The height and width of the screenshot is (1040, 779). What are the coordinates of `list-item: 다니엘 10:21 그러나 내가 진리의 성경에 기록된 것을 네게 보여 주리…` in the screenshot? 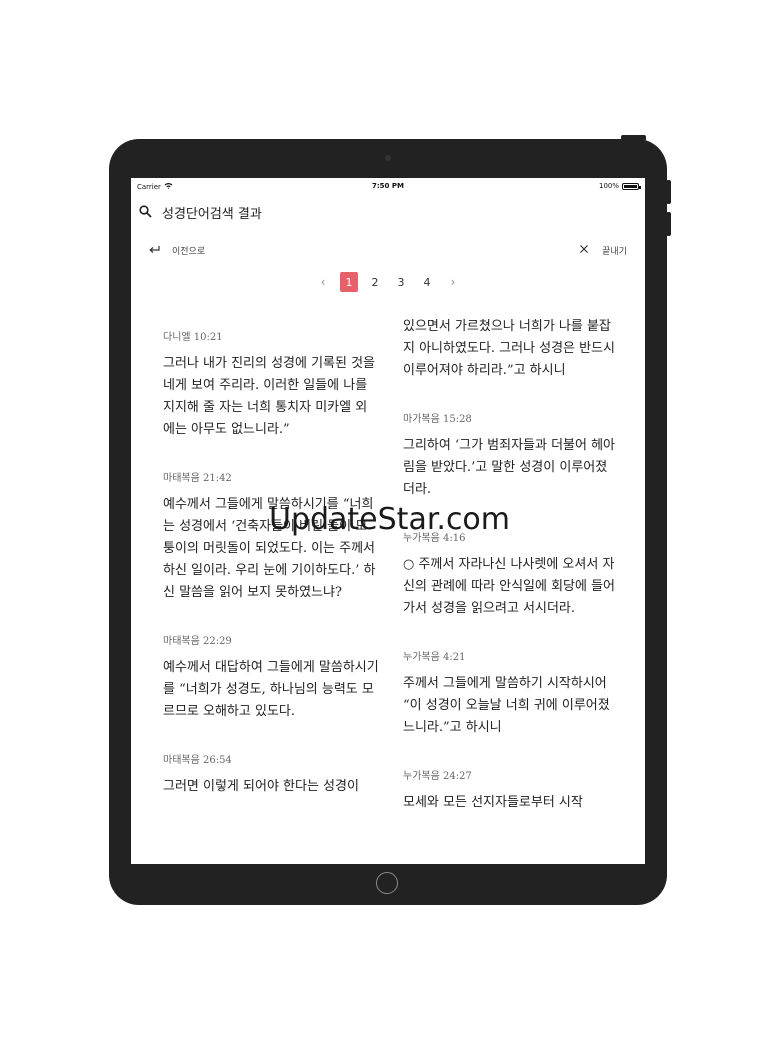 It's located at (271, 384).